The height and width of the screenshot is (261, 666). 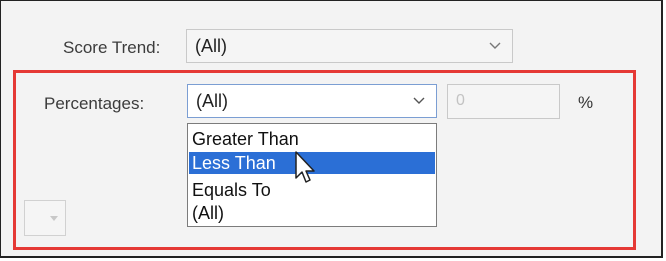 I want to click on percentages-label: Percentages:, so click(x=94, y=103).